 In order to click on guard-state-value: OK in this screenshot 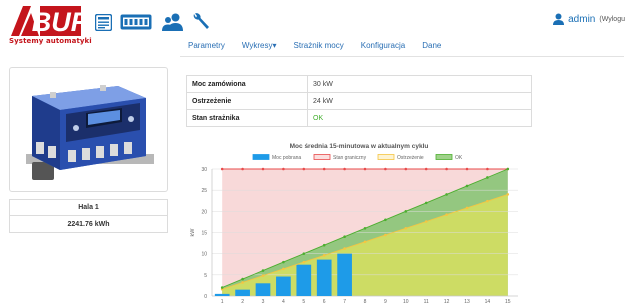, I will do `click(419, 118)`.